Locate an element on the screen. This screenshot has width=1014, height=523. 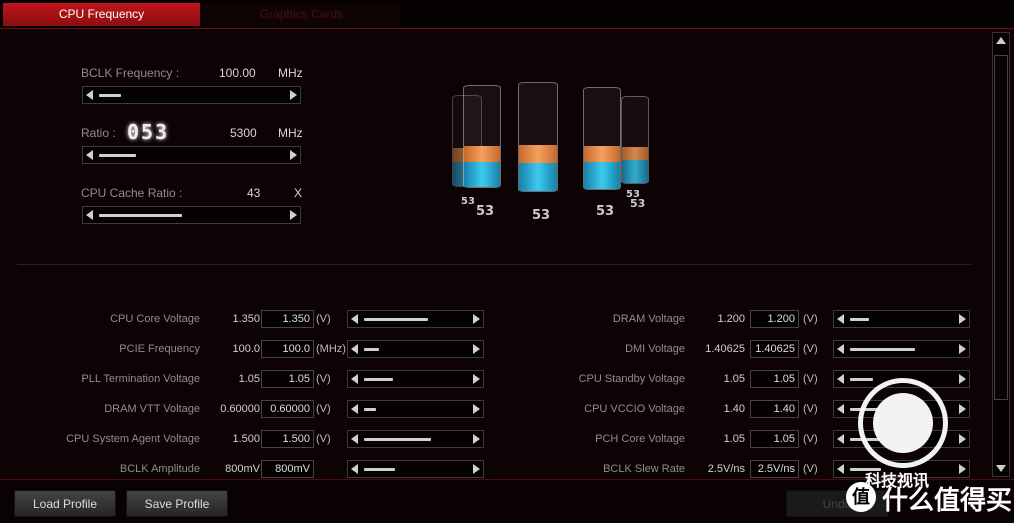
cache-ratio-value: 43 is located at coordinates (254, 193).